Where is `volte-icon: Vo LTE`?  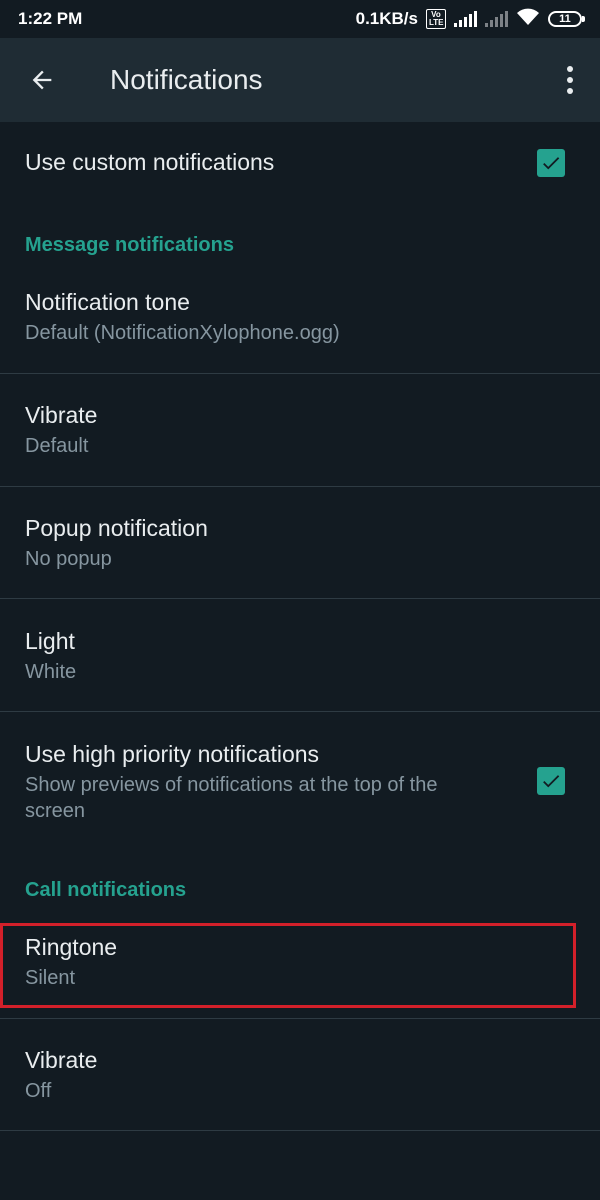
volte-icon: Vo LTE is located at coordinates (436, 19).